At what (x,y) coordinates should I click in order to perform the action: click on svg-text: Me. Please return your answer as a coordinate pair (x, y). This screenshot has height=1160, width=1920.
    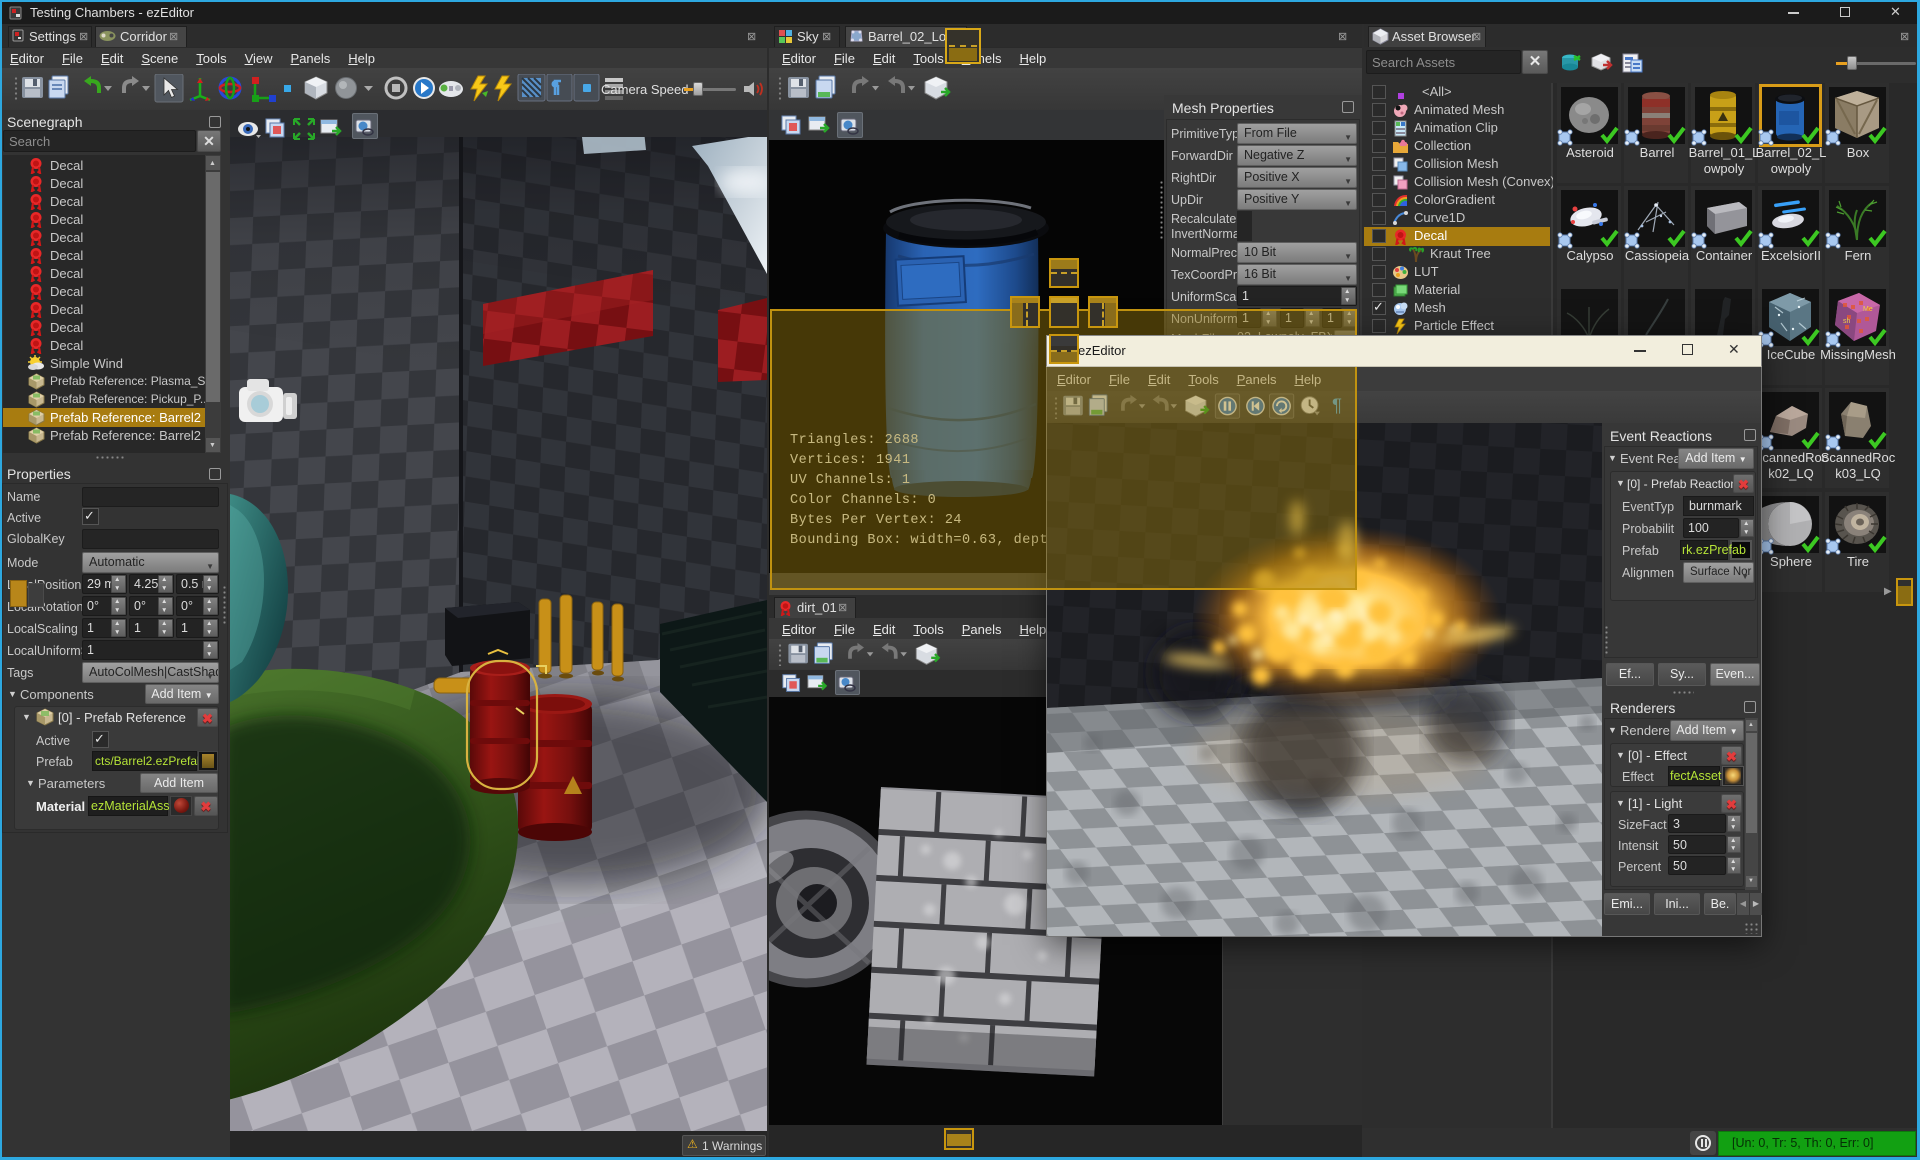
    Looking at the image, I should click on (1868, 309).